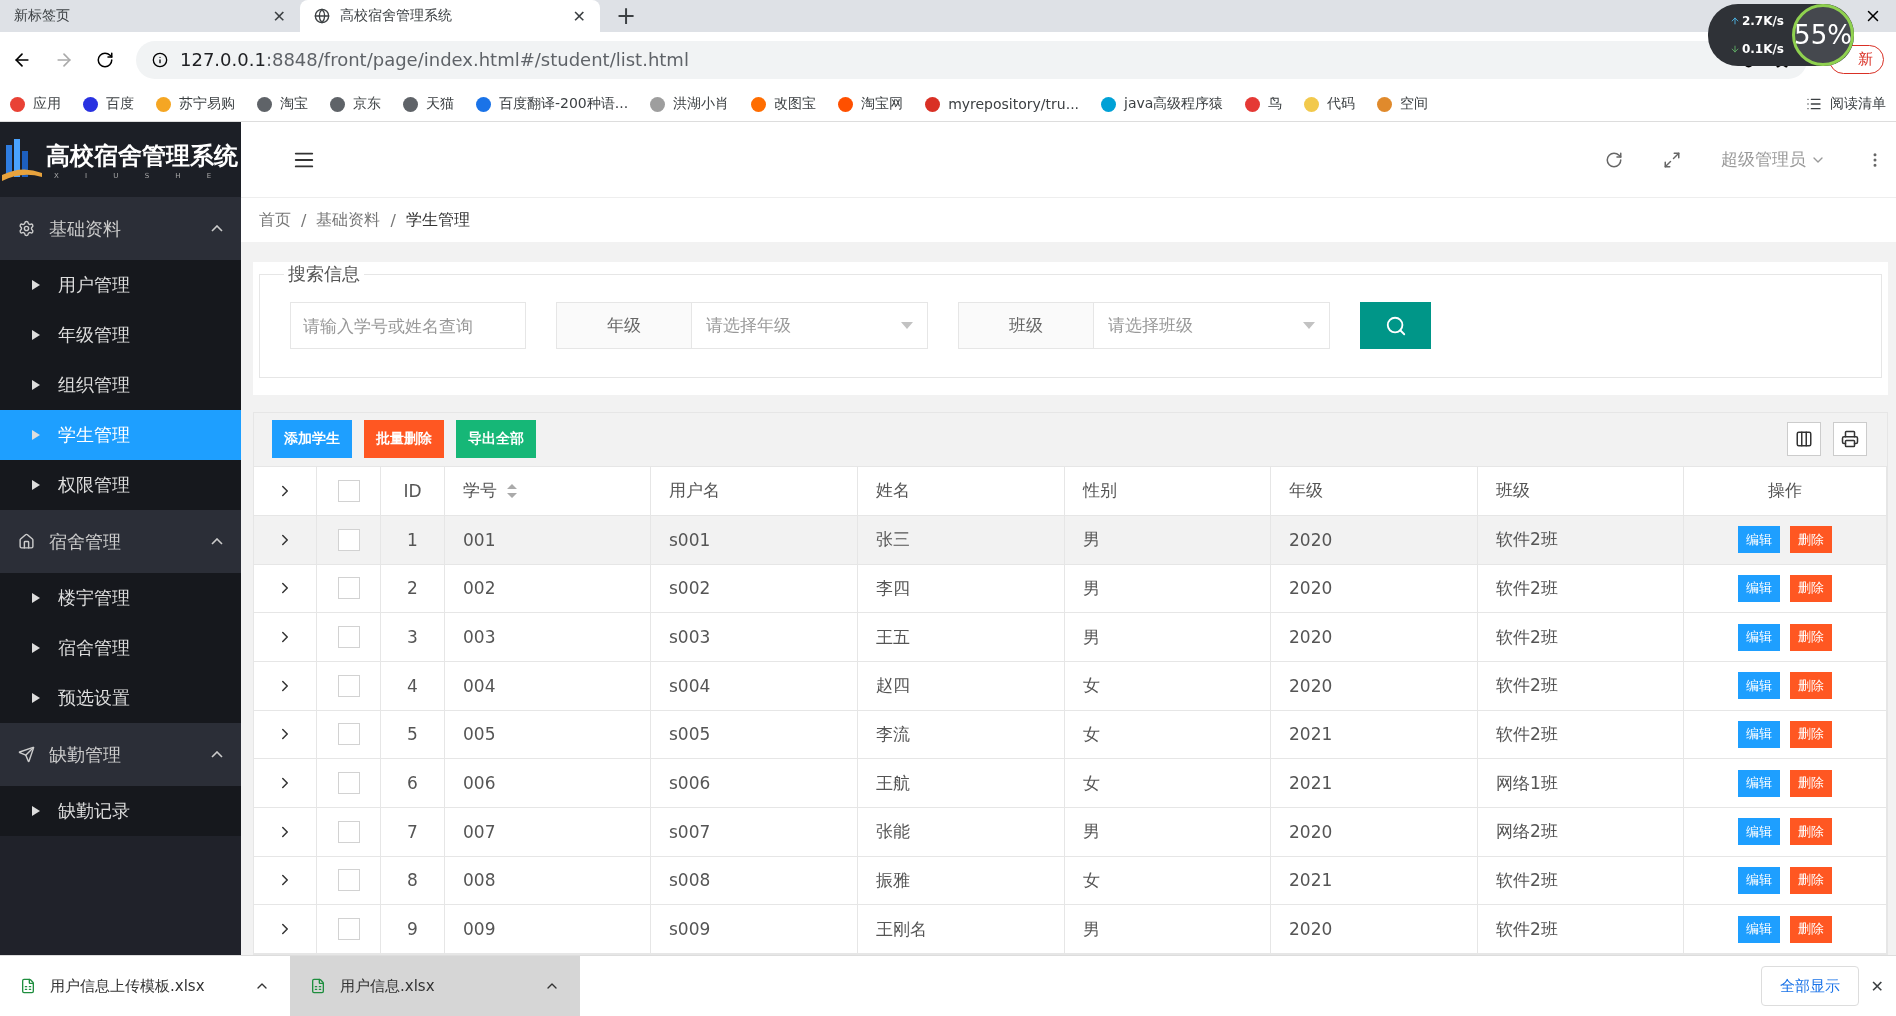 The image size is (1896, 1016). What do you see at coordinates (1395, 325) in the screenshot?
I see `search-button` at bounding box center [1395, 325].